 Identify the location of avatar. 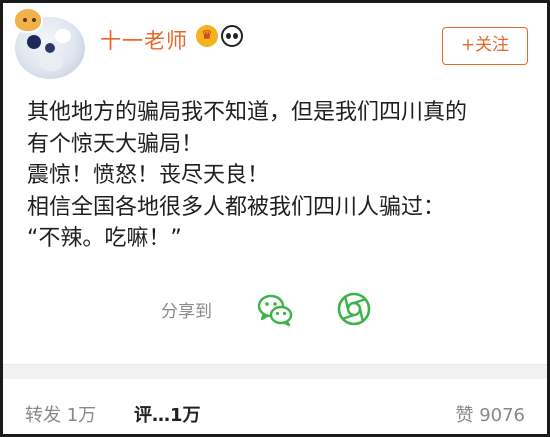
(51, 45).